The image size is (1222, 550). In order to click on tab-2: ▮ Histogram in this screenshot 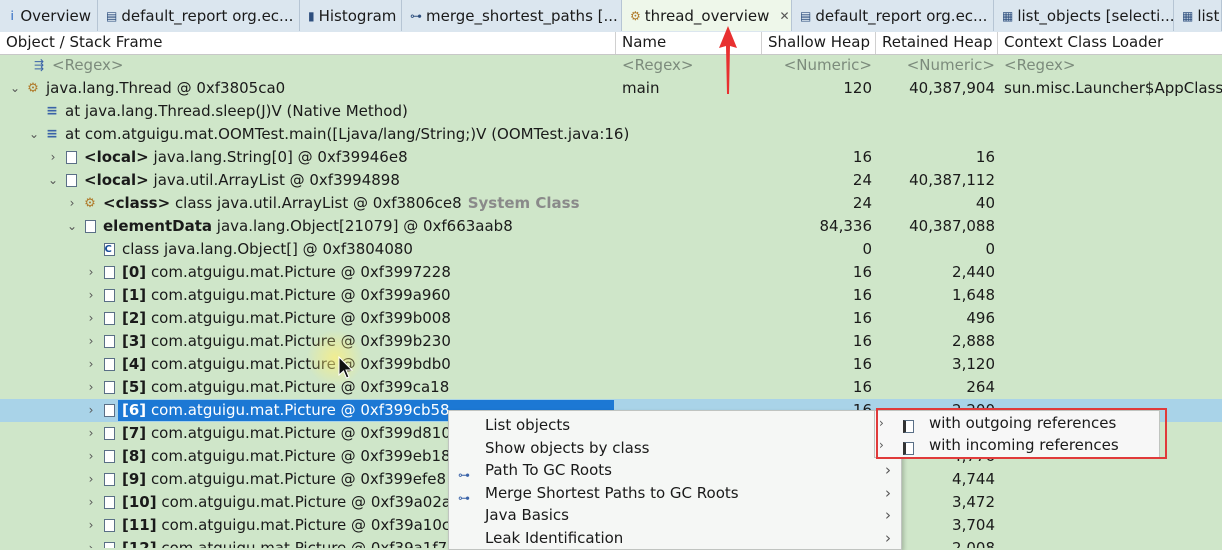, I will do `click(351, 15)`.